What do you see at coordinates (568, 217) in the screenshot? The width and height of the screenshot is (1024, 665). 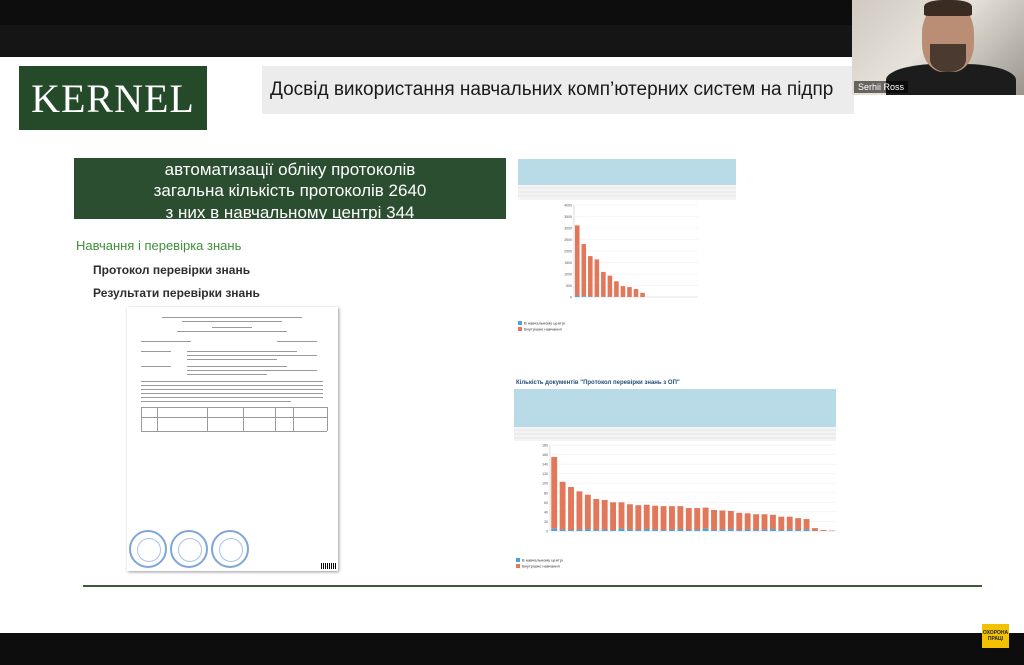 I see `y-tick-label: 3500` at bounding box center [568, 217].